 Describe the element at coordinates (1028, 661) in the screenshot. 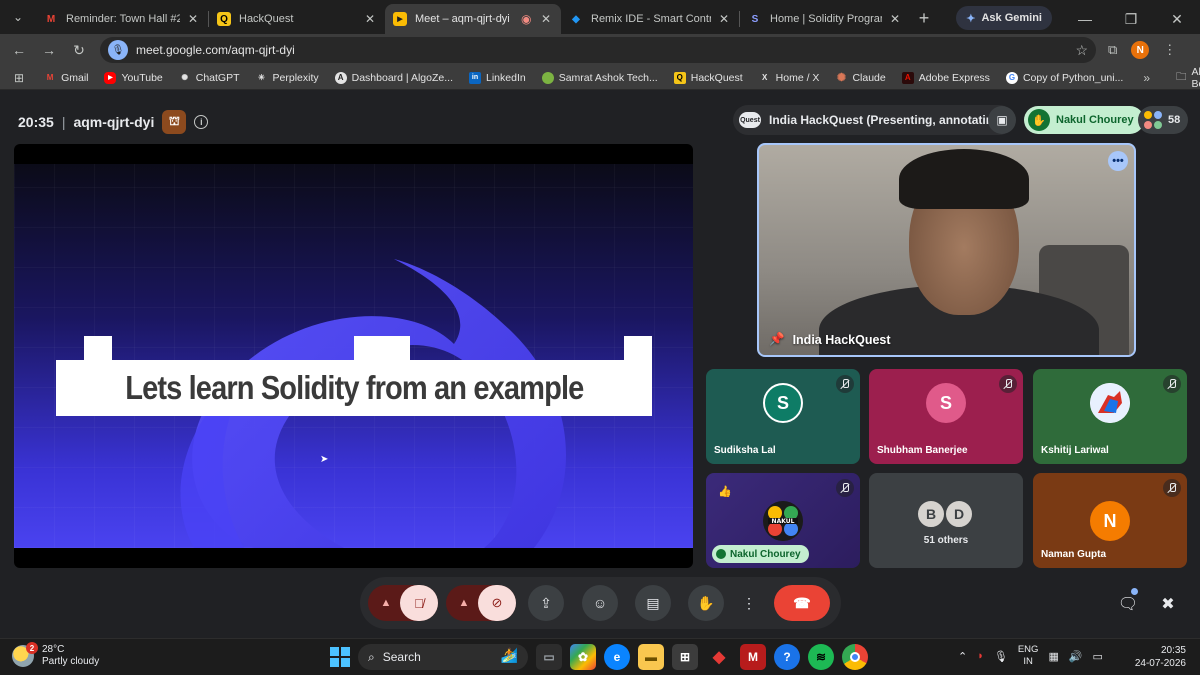

I see `lang-bottom: IN` at that location.